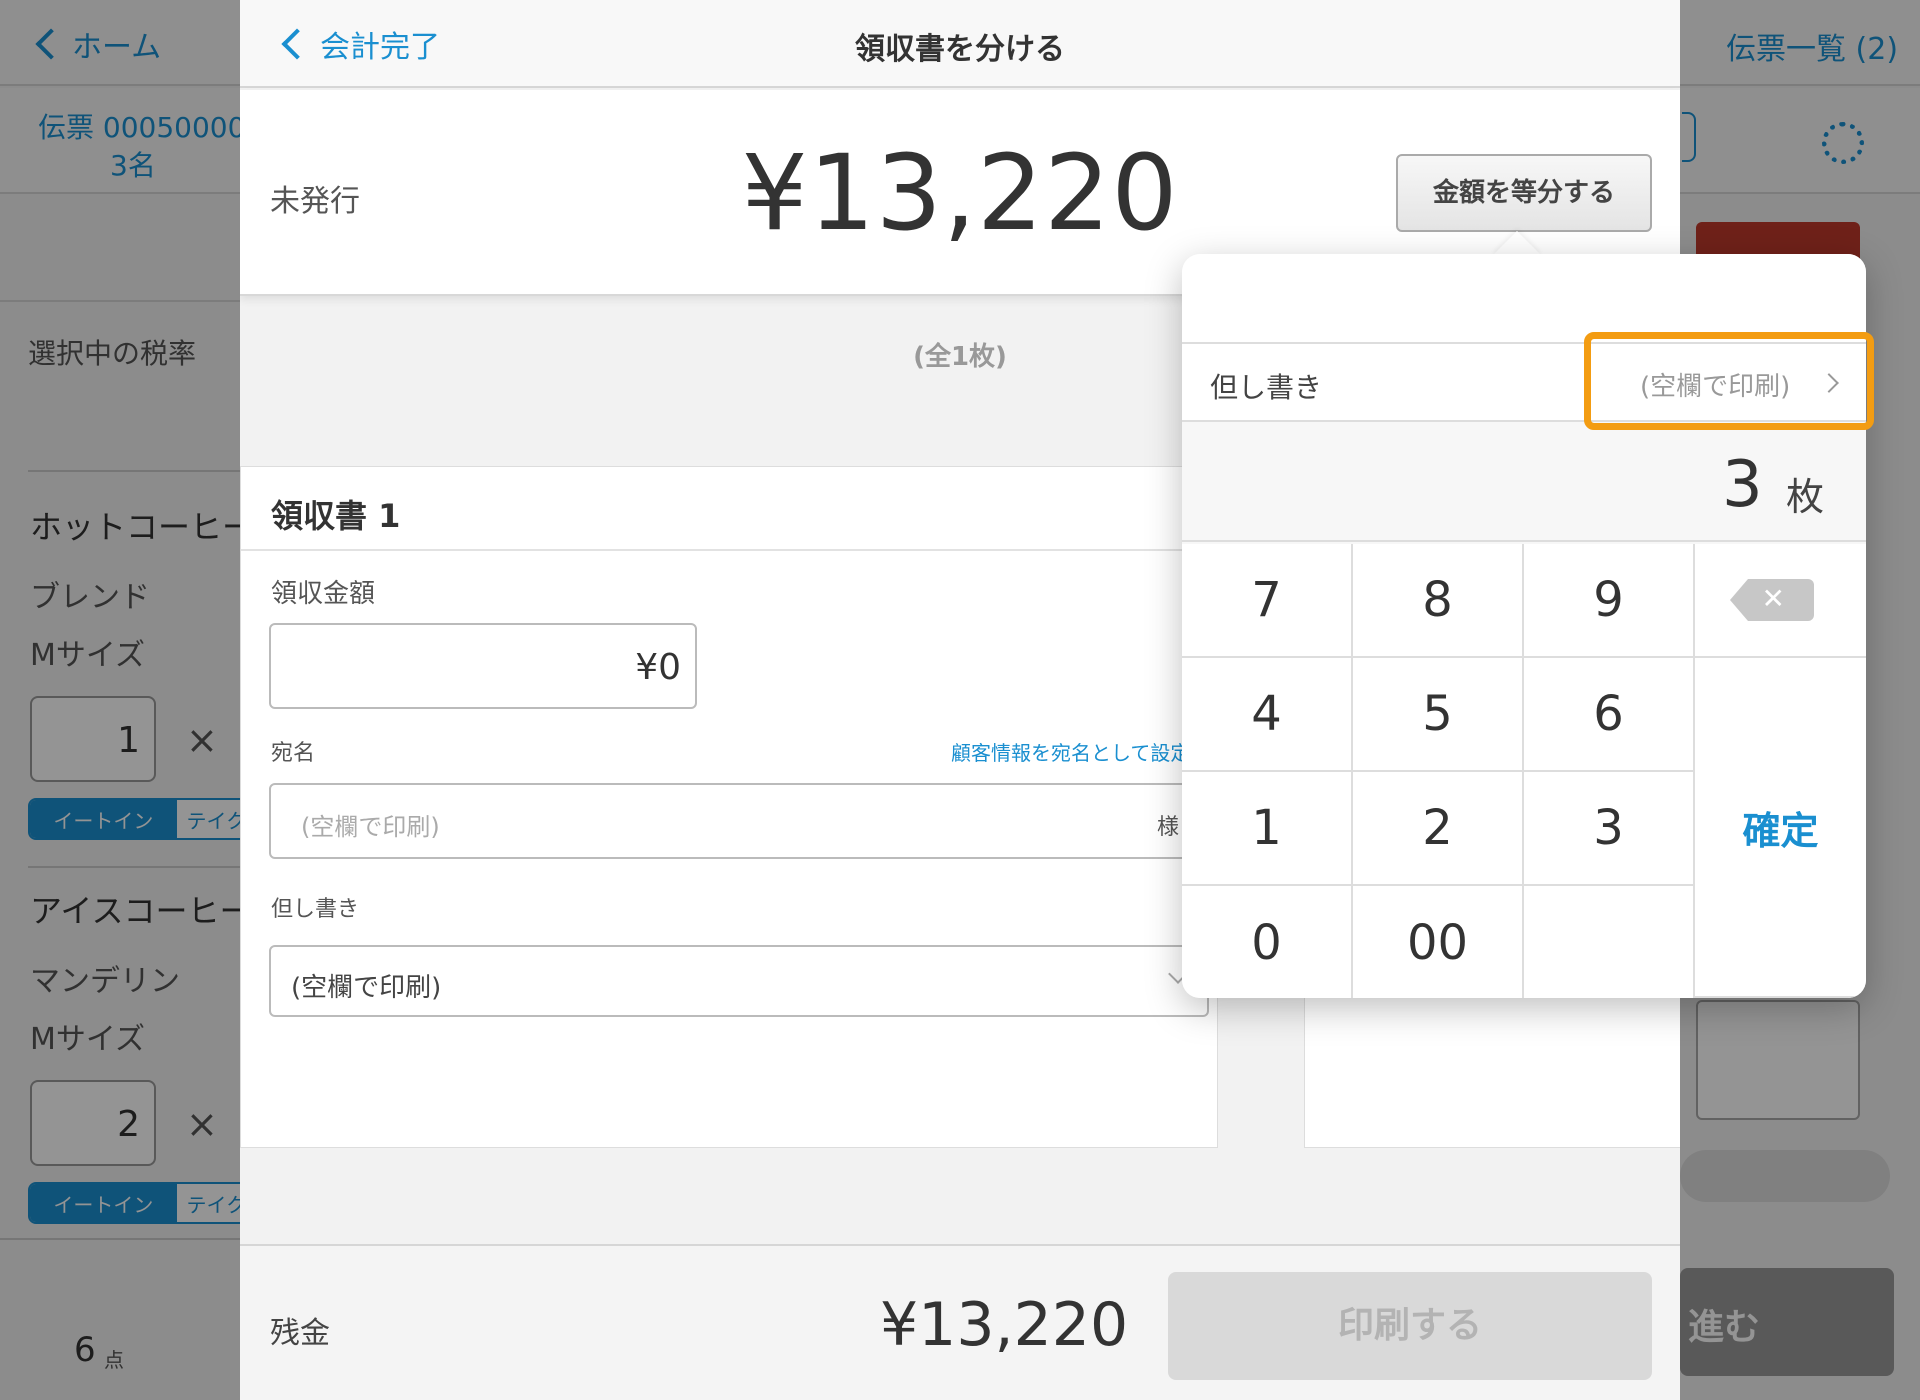  I want to click on key-1: 1, so click(1267, 829).